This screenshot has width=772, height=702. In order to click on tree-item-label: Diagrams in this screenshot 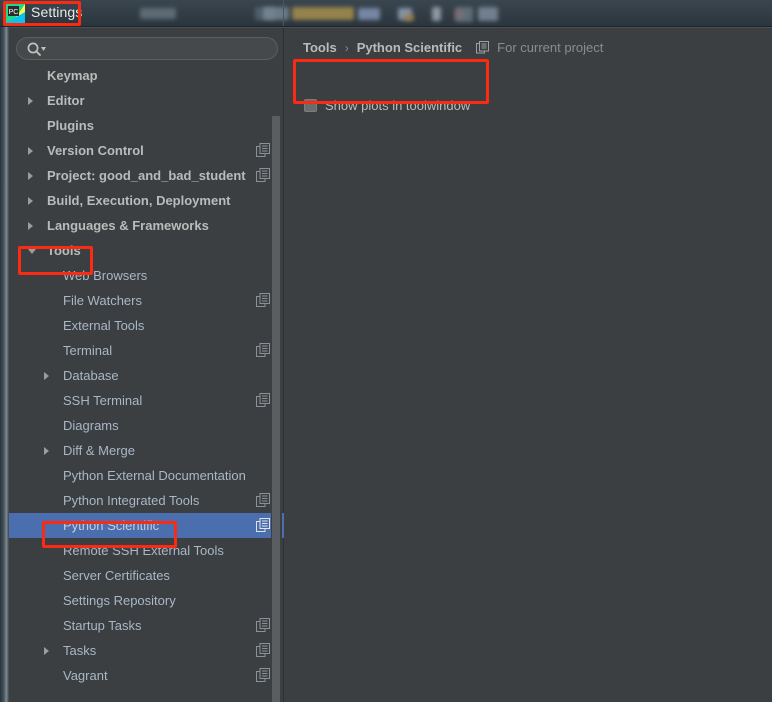, I will do `click(91, 425)`.